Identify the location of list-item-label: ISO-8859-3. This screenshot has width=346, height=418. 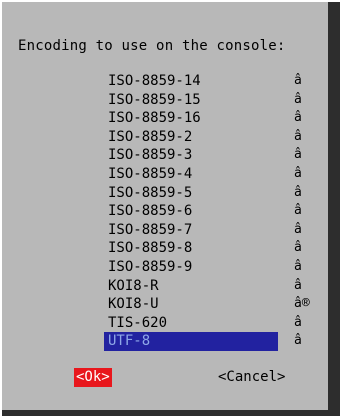
(150, 155).